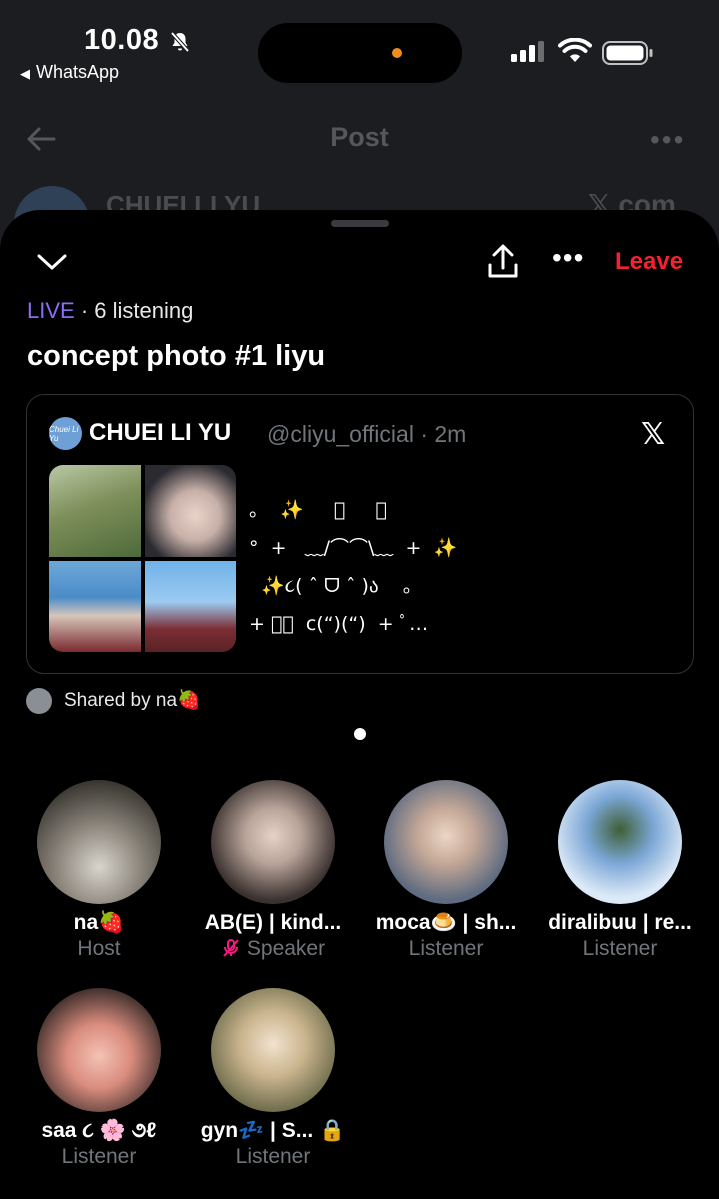 This screenshot has height=1199, width=719. I want to click on post-author-avatar: Chuei Li Yu, so click(65, 433).